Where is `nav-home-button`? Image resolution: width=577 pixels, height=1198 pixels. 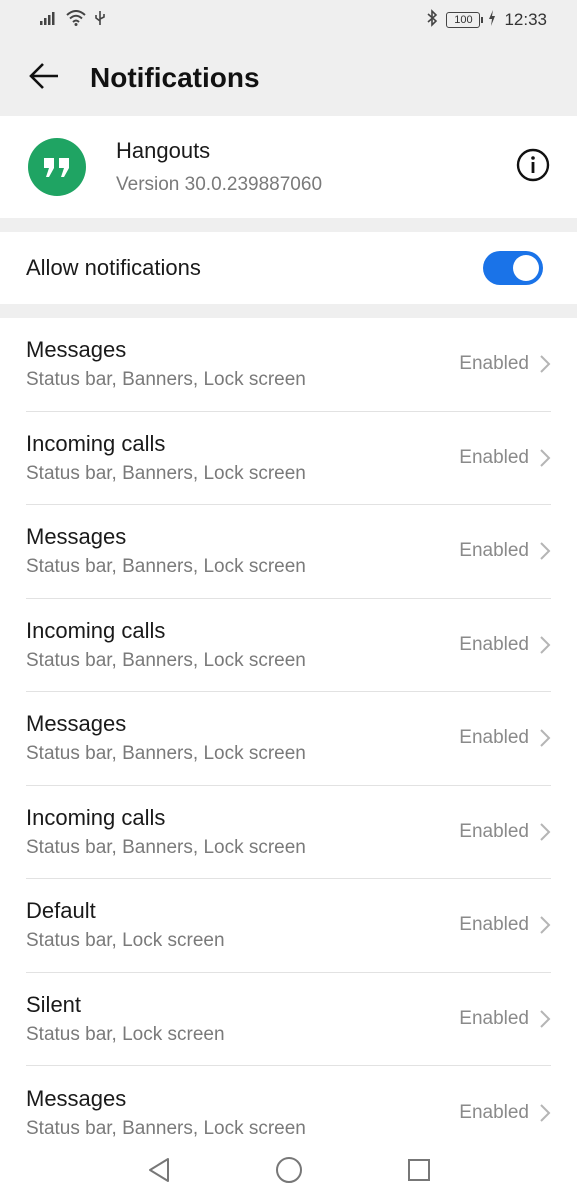
nav-home-button is located at coordinates (289, 1170).